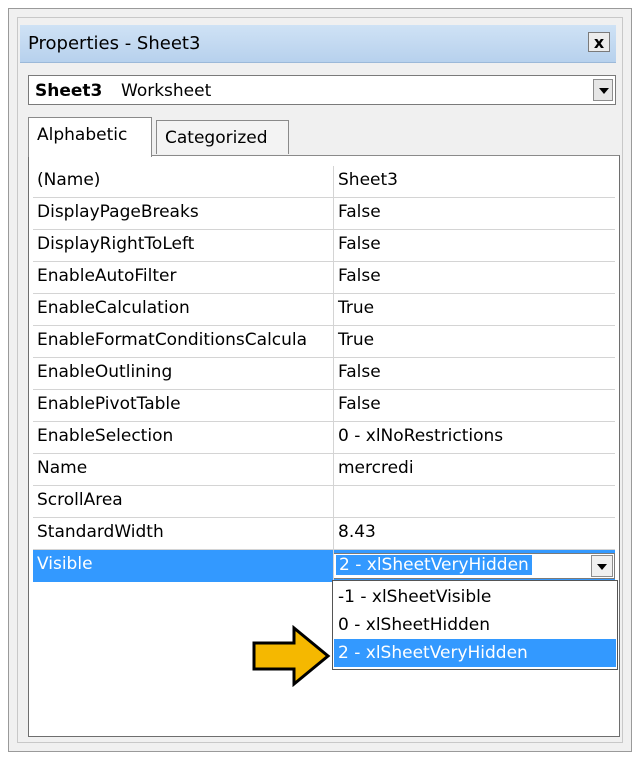 The image size is (637, 760). Describe the element at coordinates (105, 436) in the screenshot. I see `property-name: EnableSelection` at that location.